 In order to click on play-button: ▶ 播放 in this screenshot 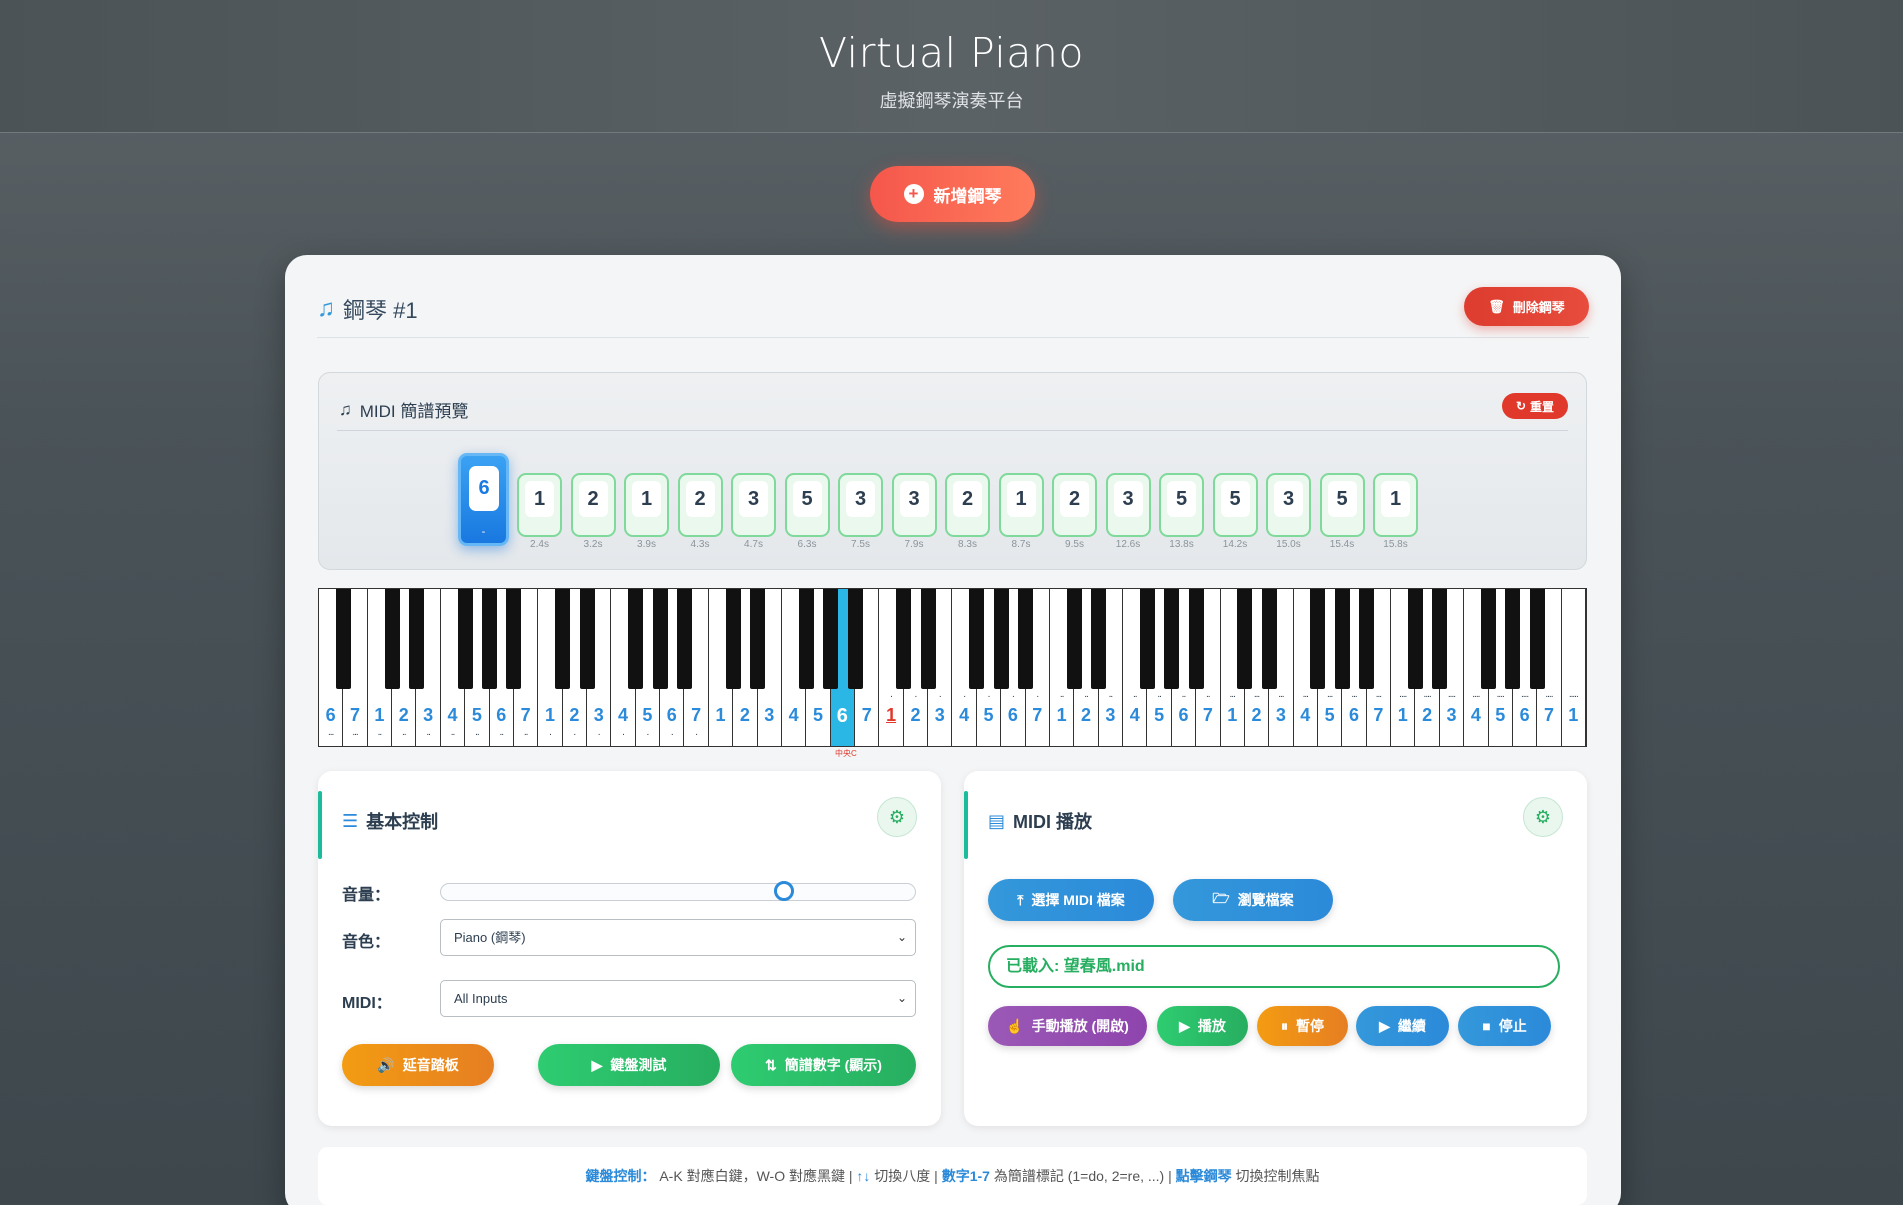, I will do `click(1202, 1026)`.